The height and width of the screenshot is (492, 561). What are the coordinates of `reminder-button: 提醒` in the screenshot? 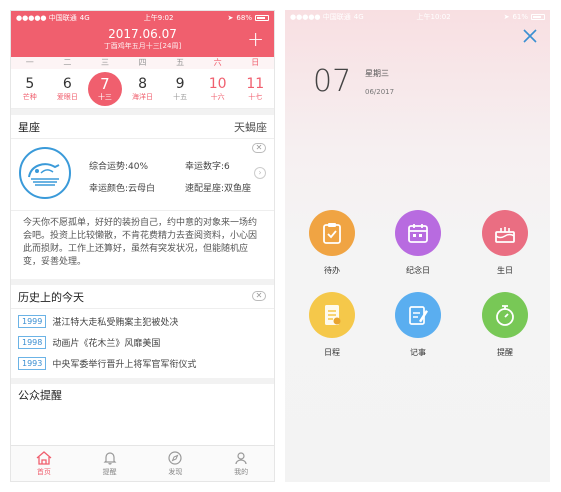 It's located at (505, 325).